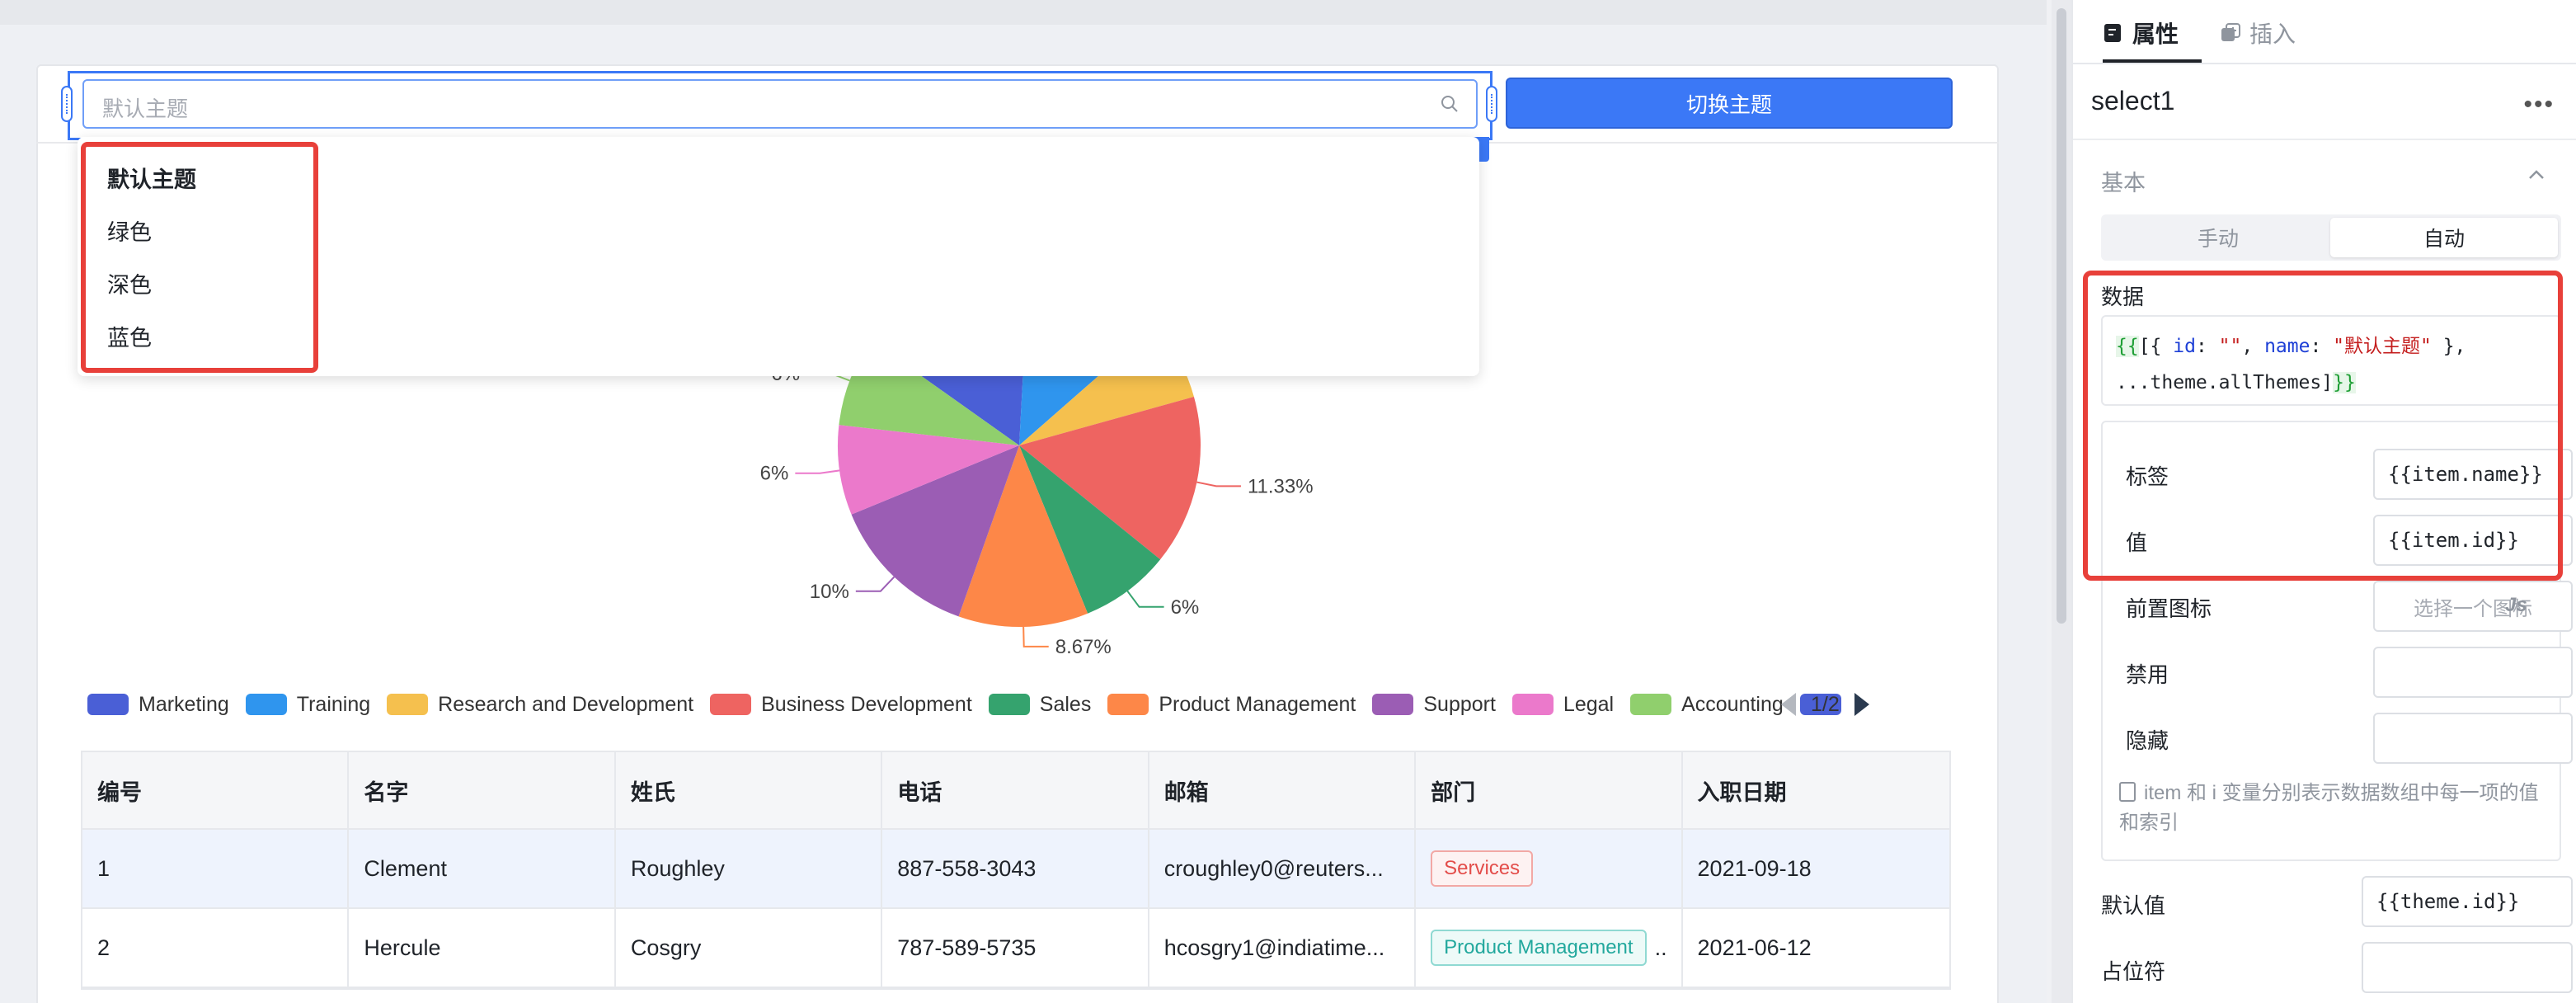  What do you see at coordinates (1065, 704) in the screenshot?
I see `legend-label: Sales` at bounding box center [1065, 704].